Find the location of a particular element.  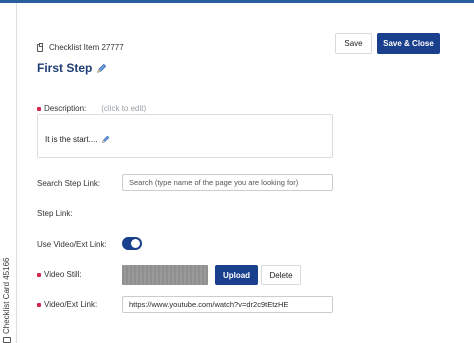

side-tab: Checklist Card 45166 is located at coordinates (8, 173).